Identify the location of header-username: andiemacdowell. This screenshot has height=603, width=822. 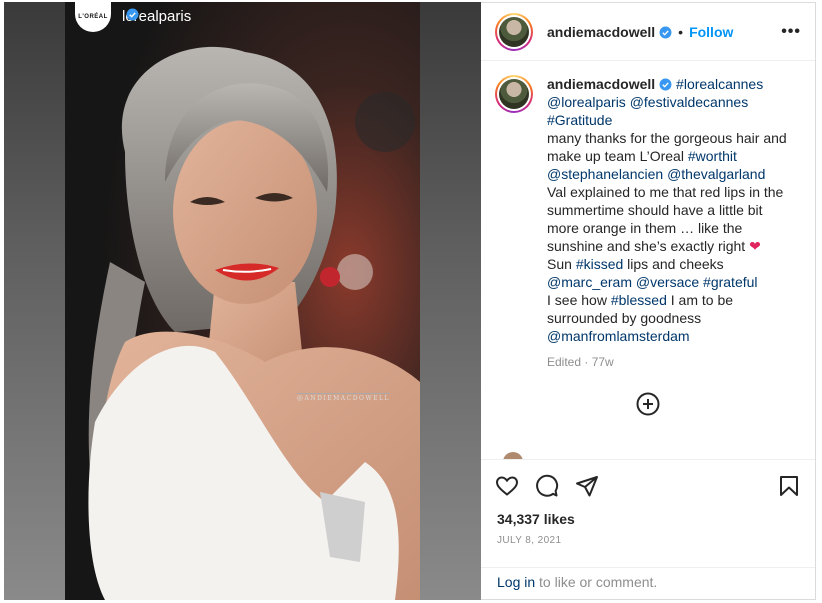
(609, 32).